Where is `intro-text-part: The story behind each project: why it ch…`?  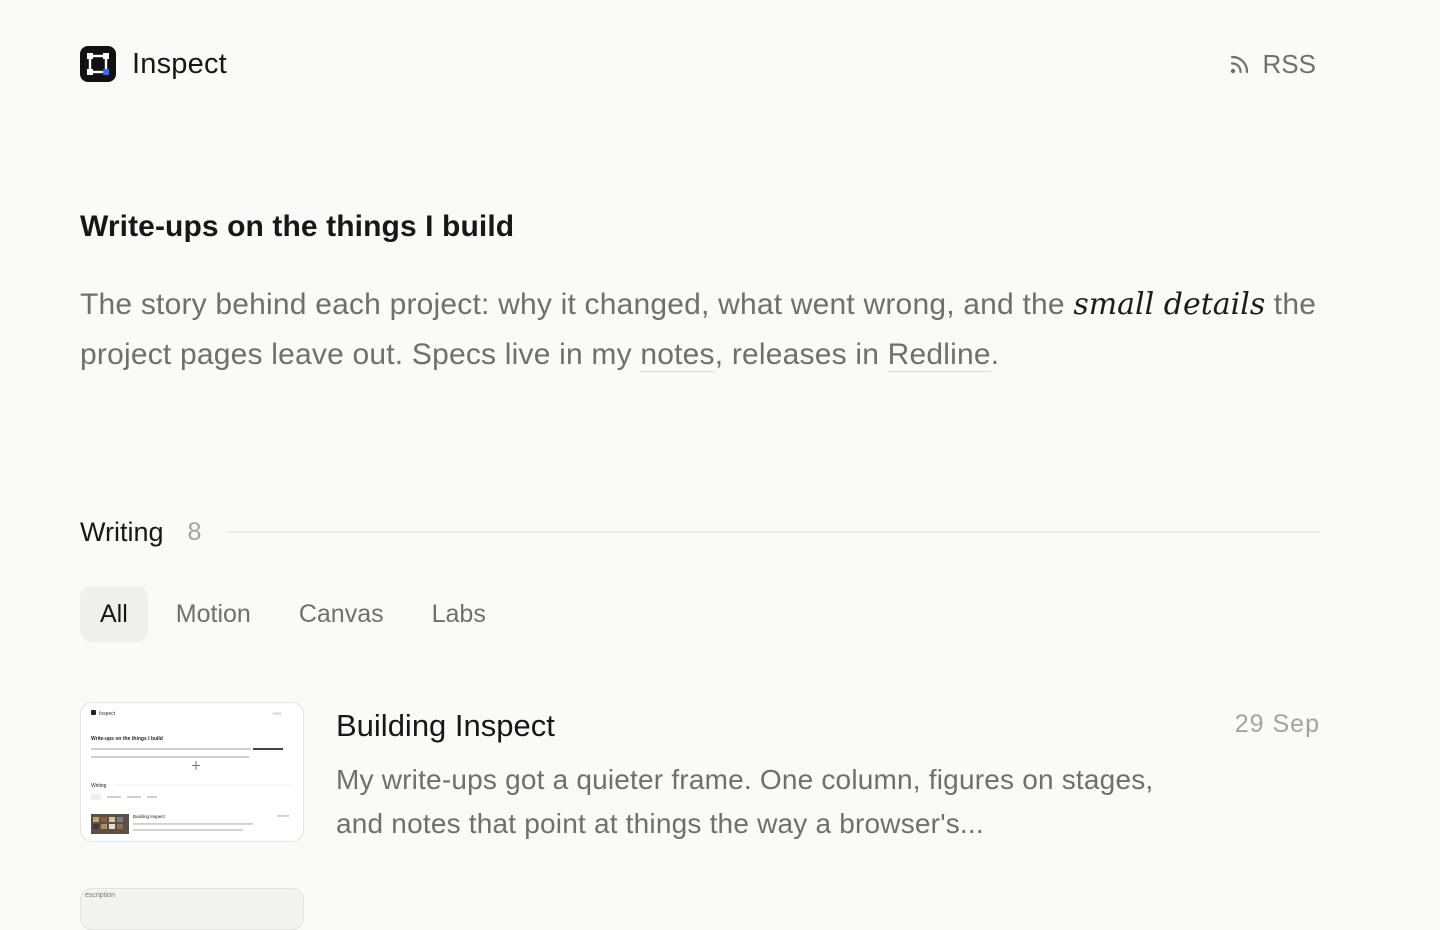
intro-text-part: The story behind each project: why it ch… is located at coordinates (577, 304).